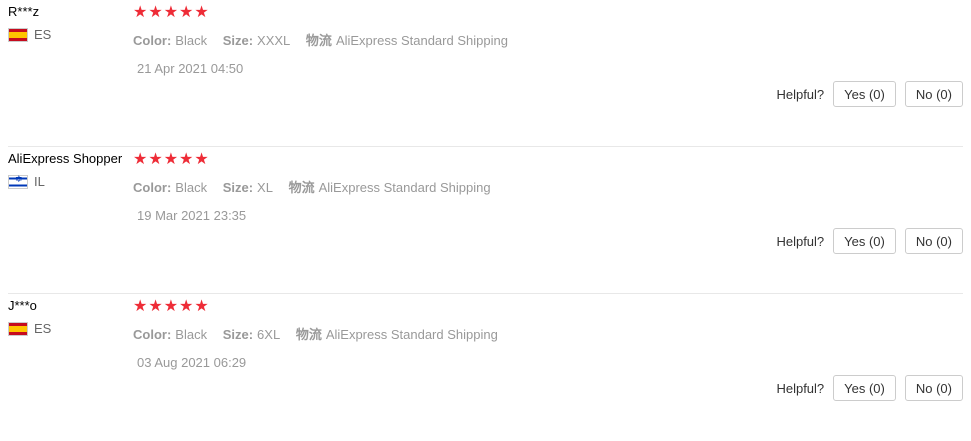 This screenshot has height=441, width=971. What do you see at coordinates (70, 170) in the screenshot?
I see `reviewer-info: AliExpress Shopper IL` at bounding box center [70, 170].